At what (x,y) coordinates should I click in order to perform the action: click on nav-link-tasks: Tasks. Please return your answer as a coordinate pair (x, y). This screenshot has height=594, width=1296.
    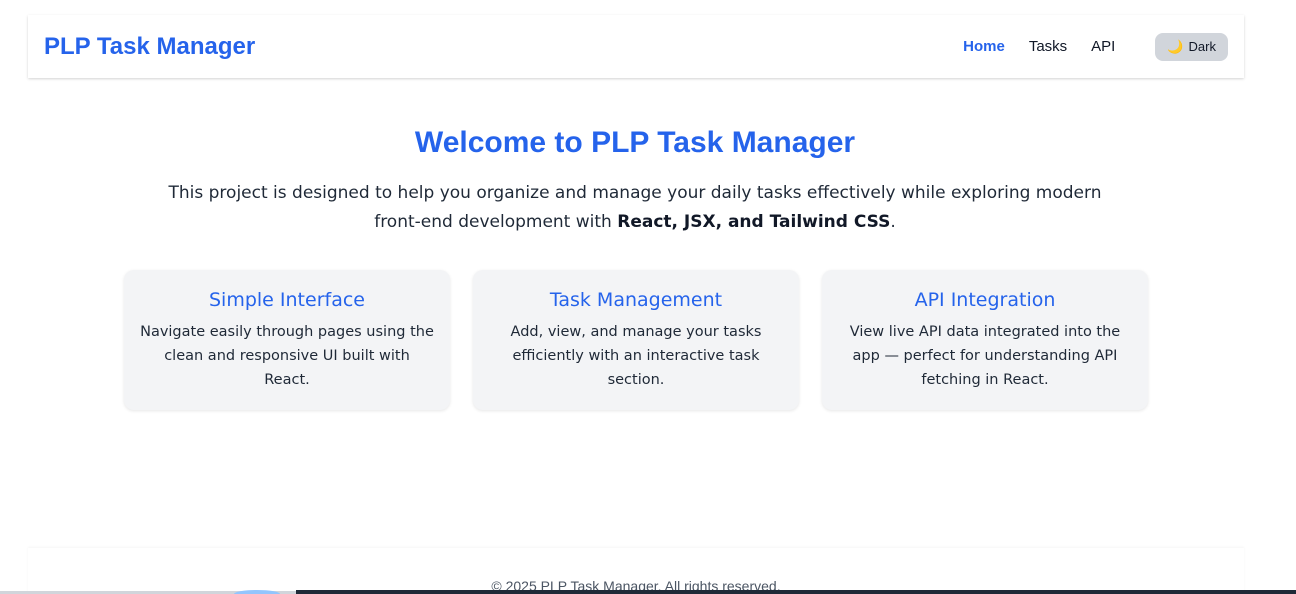
    Looking at the image, I should click on (1048, 46).